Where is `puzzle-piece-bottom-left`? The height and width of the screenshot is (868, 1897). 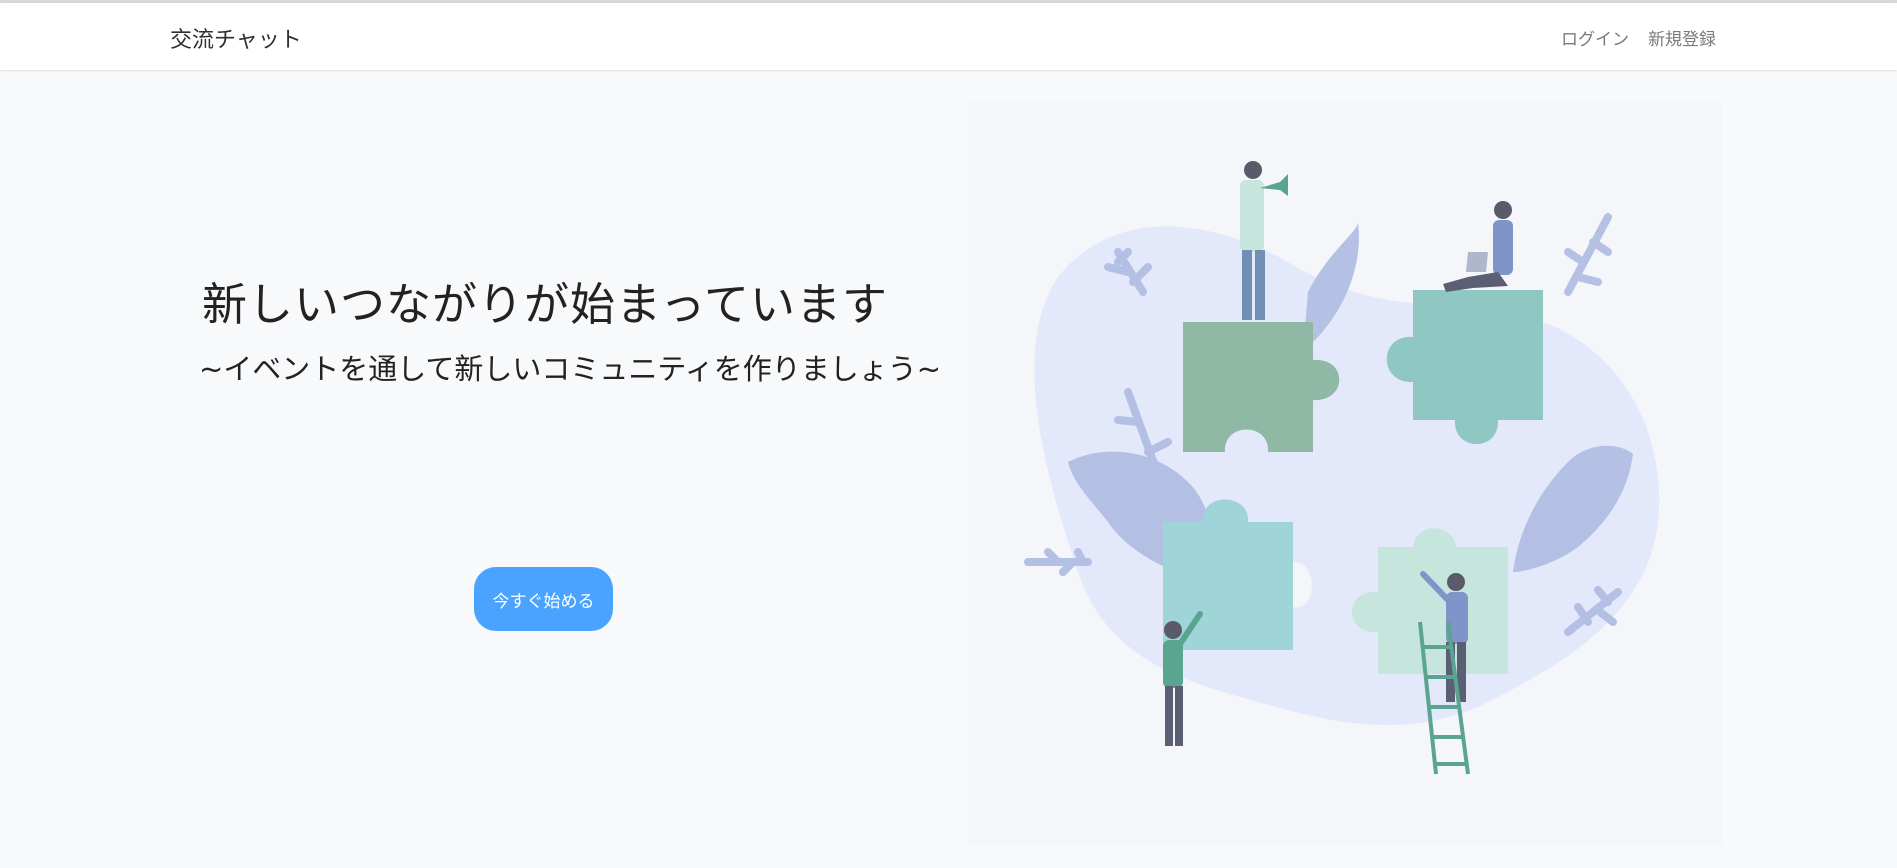 puzzle-piece-bottom-left is located at coordinates (1237, 574).